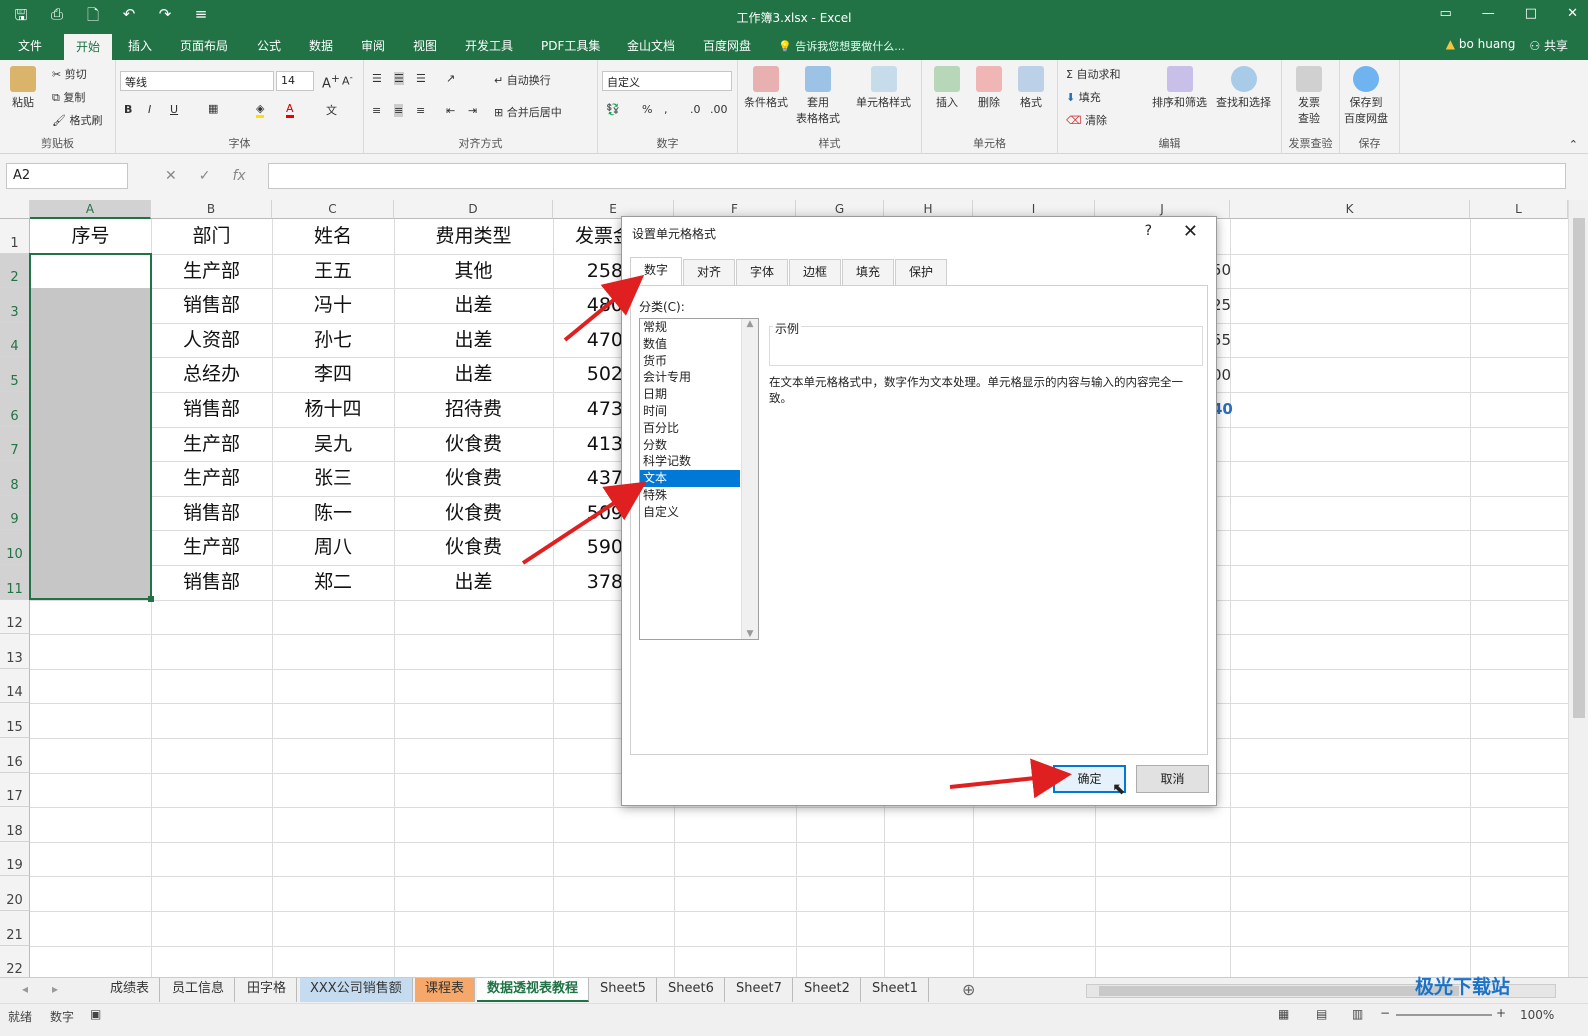  Describe the element at coordinates (15, 686) in the screenshot. I see `row-header: 14` at that location.